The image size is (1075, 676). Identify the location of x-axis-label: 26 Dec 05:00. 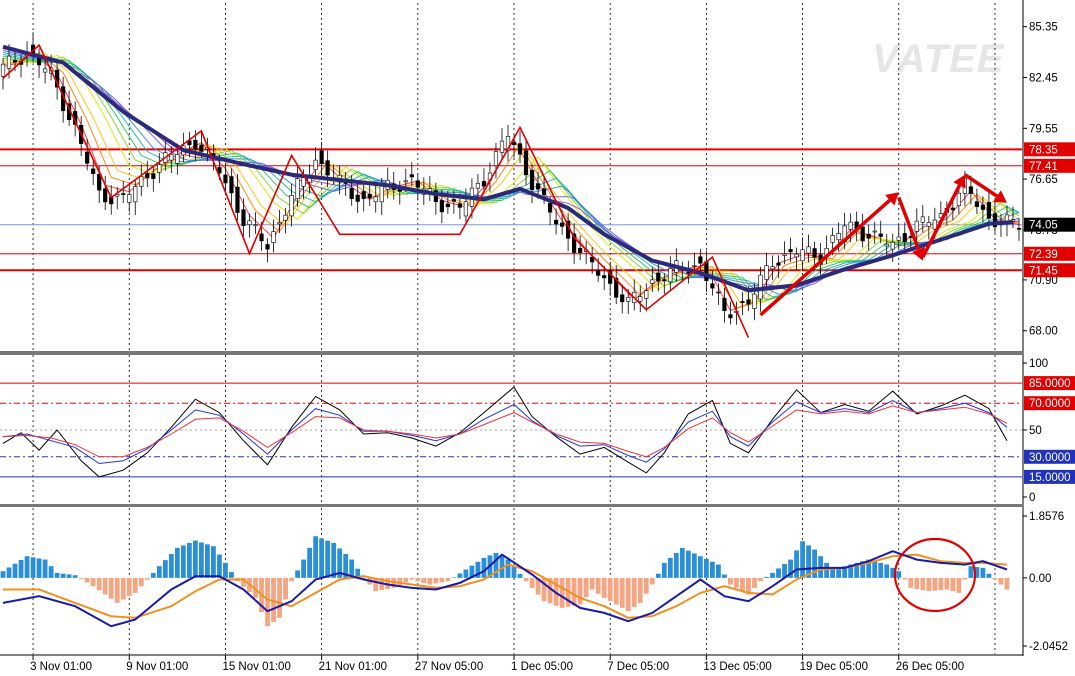
(930, 667).